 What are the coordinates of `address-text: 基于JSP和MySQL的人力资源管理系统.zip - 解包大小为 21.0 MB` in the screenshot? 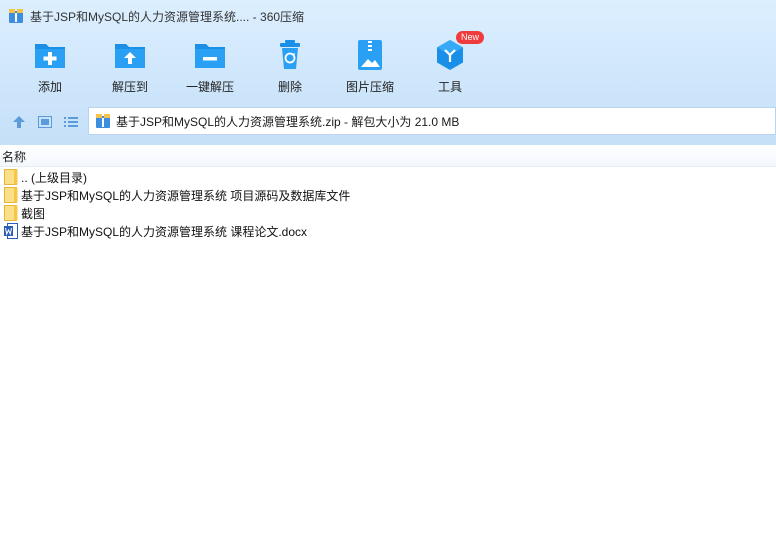 It's located at (288, 121).